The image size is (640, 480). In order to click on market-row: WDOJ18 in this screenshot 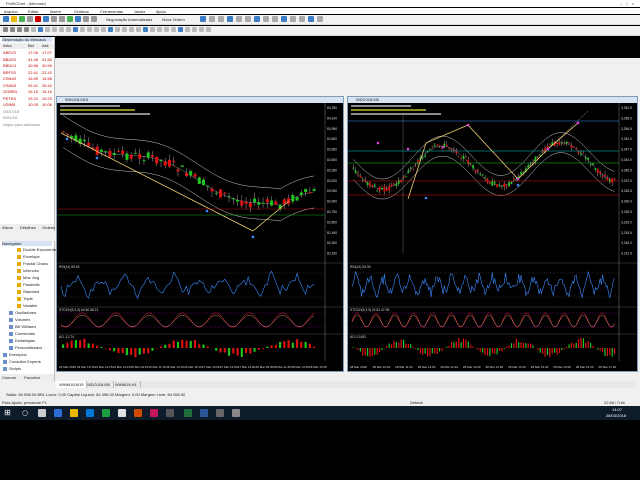, I will do `click(27, 112)`.